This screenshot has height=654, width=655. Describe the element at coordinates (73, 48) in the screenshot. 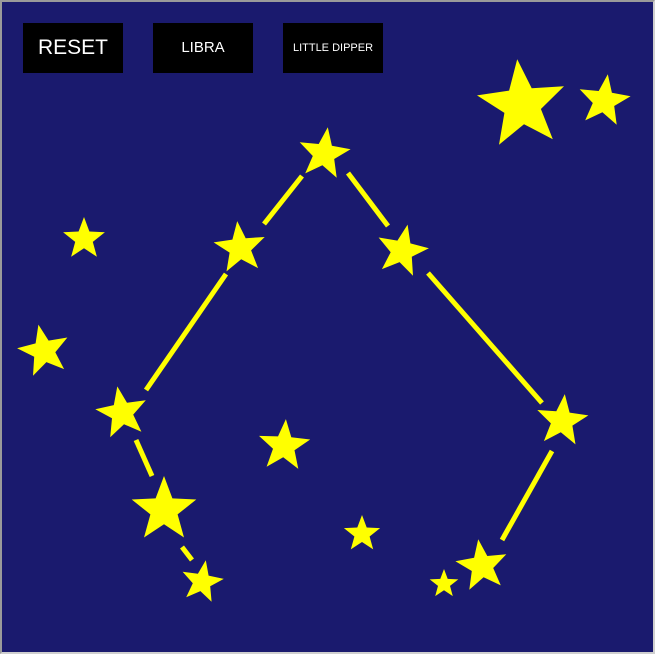

I see `reset-button: RESET` at that location.